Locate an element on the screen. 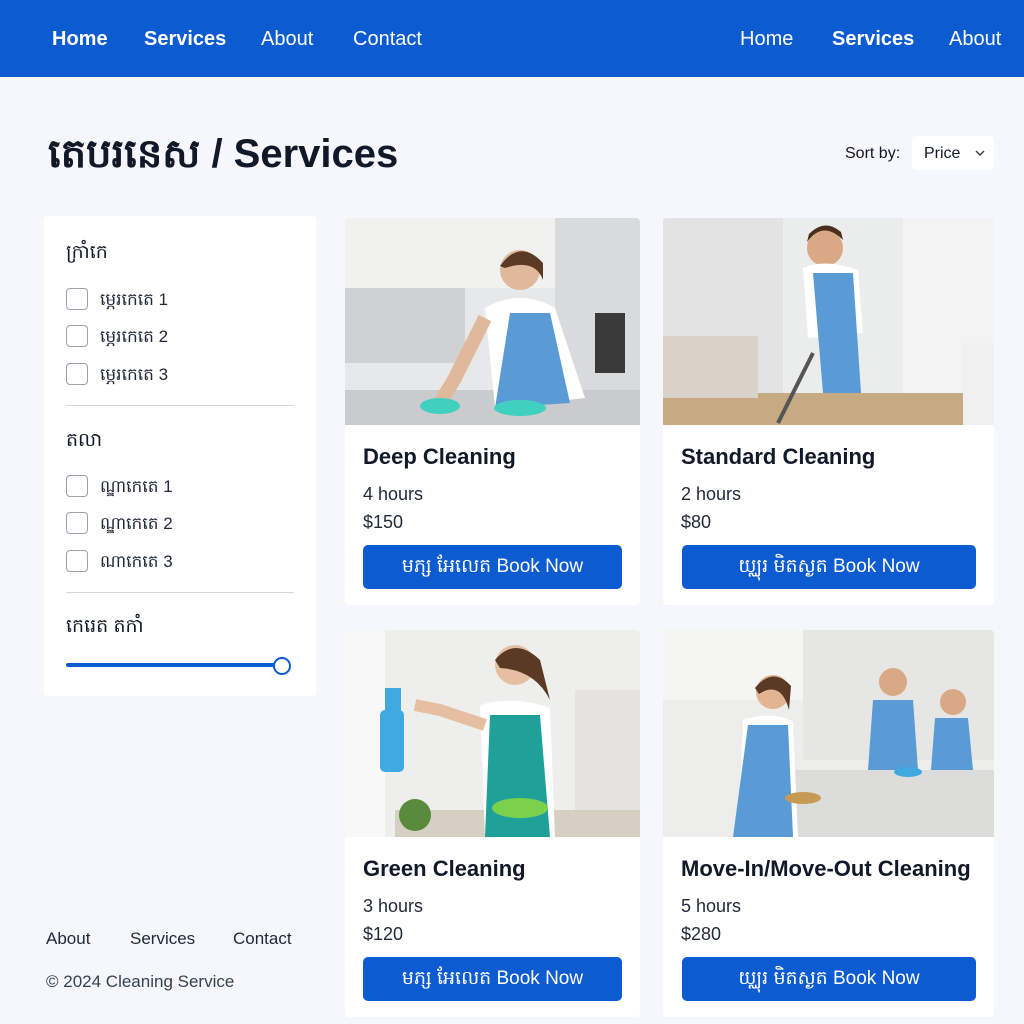  filter-group-2-title: តលា is located at coordinates (84, 440).